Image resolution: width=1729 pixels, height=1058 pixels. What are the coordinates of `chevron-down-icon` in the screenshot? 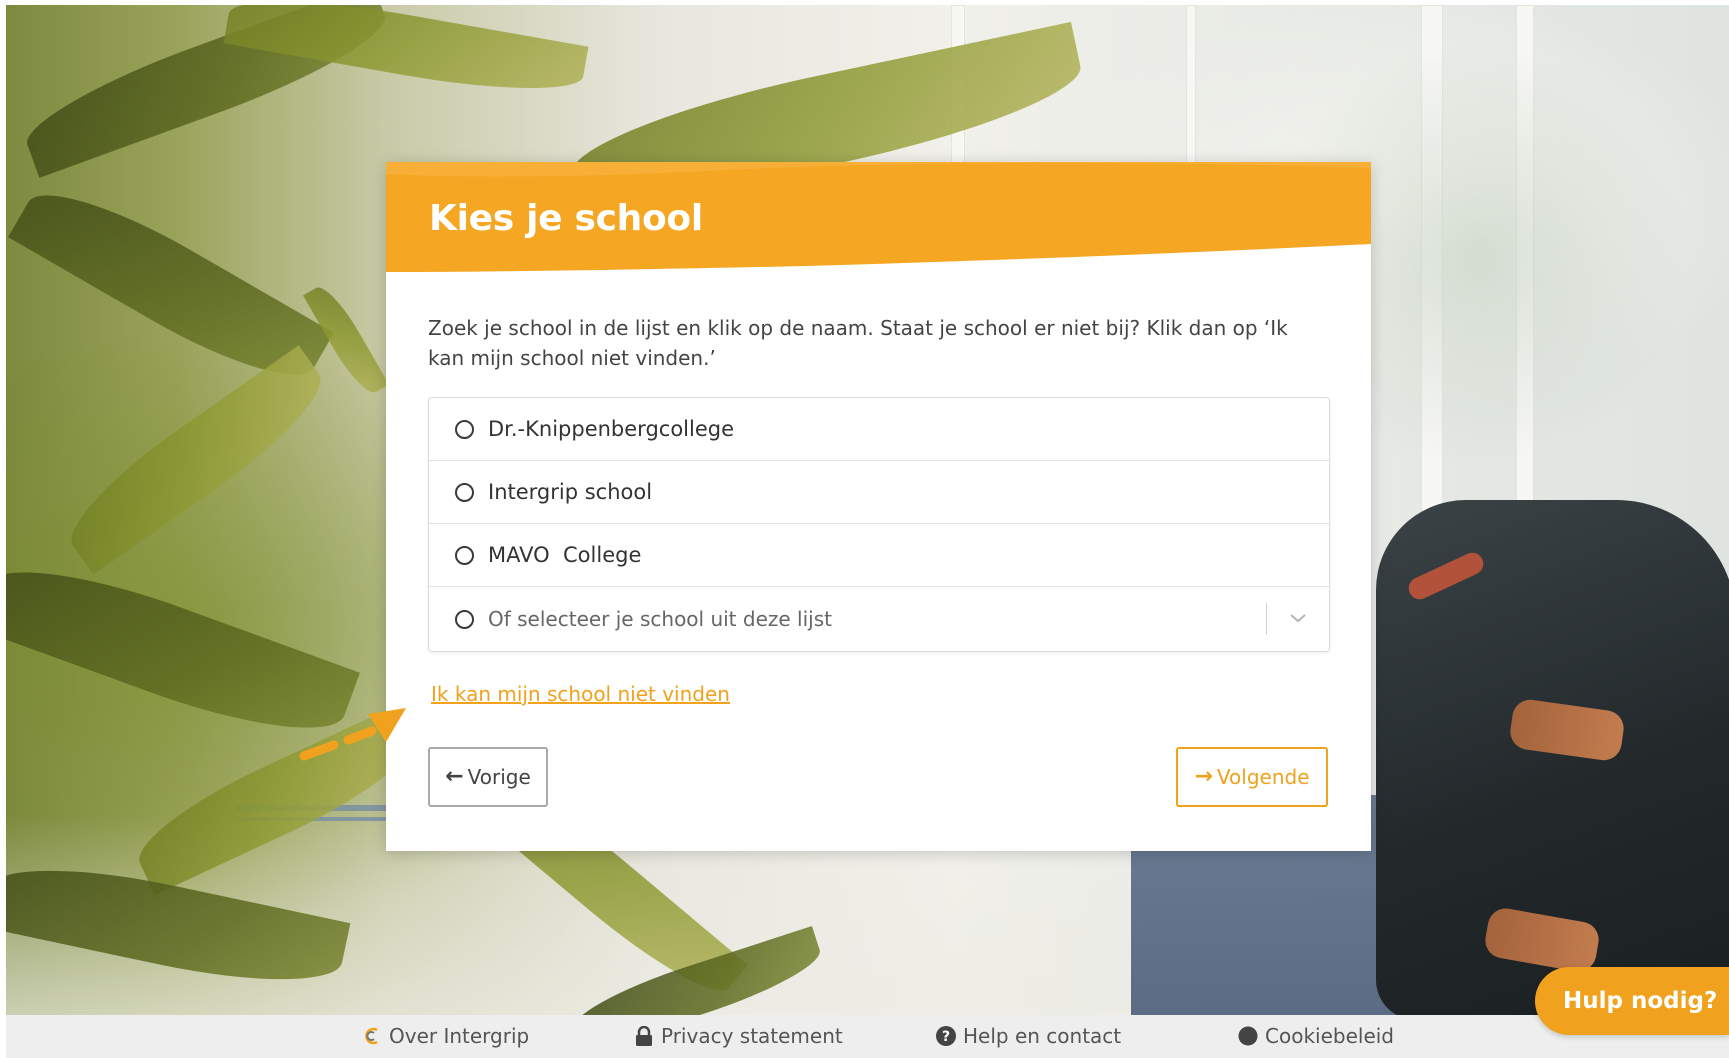 It's located at (1298, 618).